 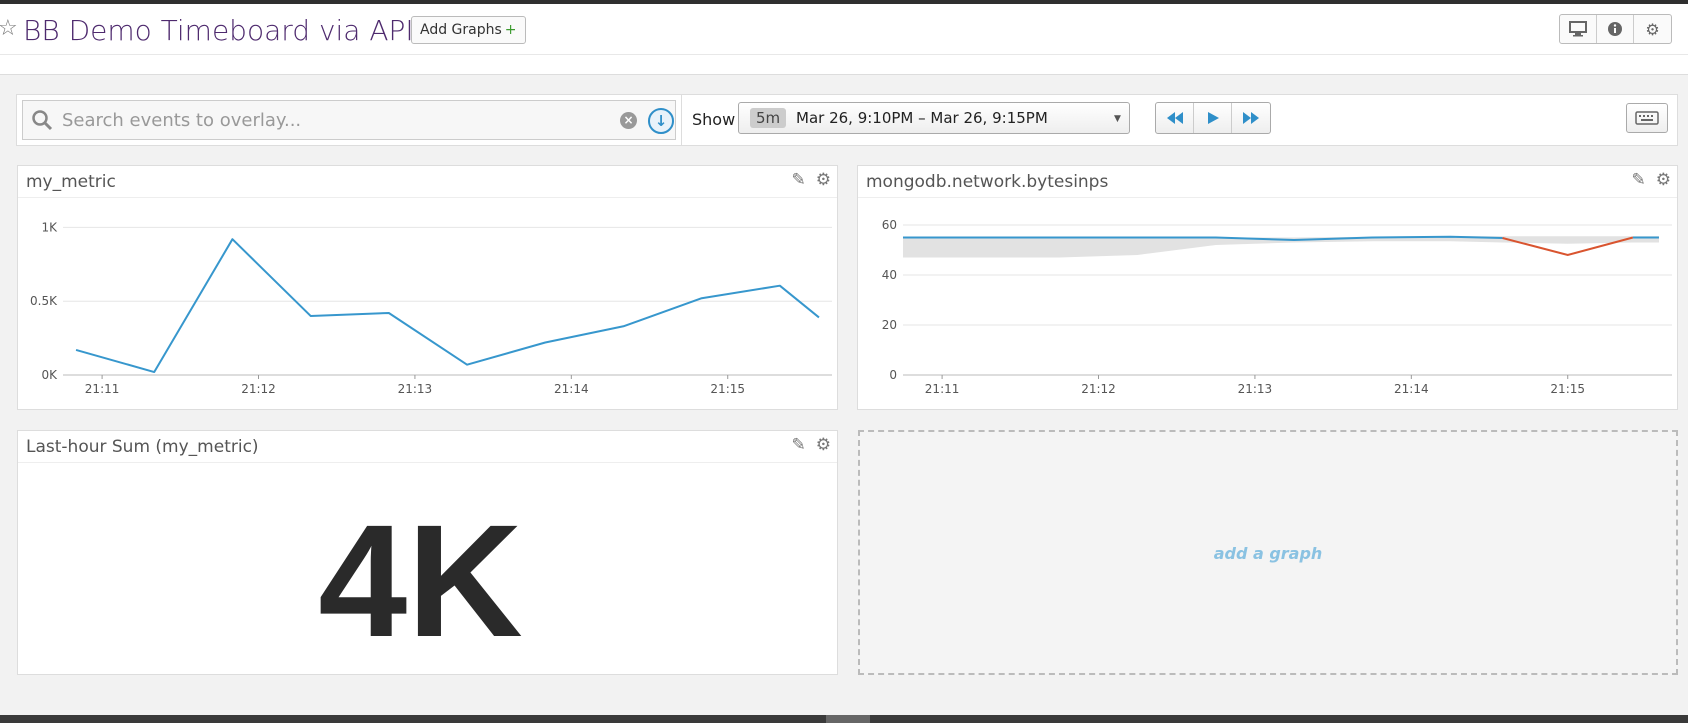 What do you see at coordinates (987, 182) in the screenshot?
I see `panel-title: mongodb.network.bytesinps` at bounding box center [987, 182].